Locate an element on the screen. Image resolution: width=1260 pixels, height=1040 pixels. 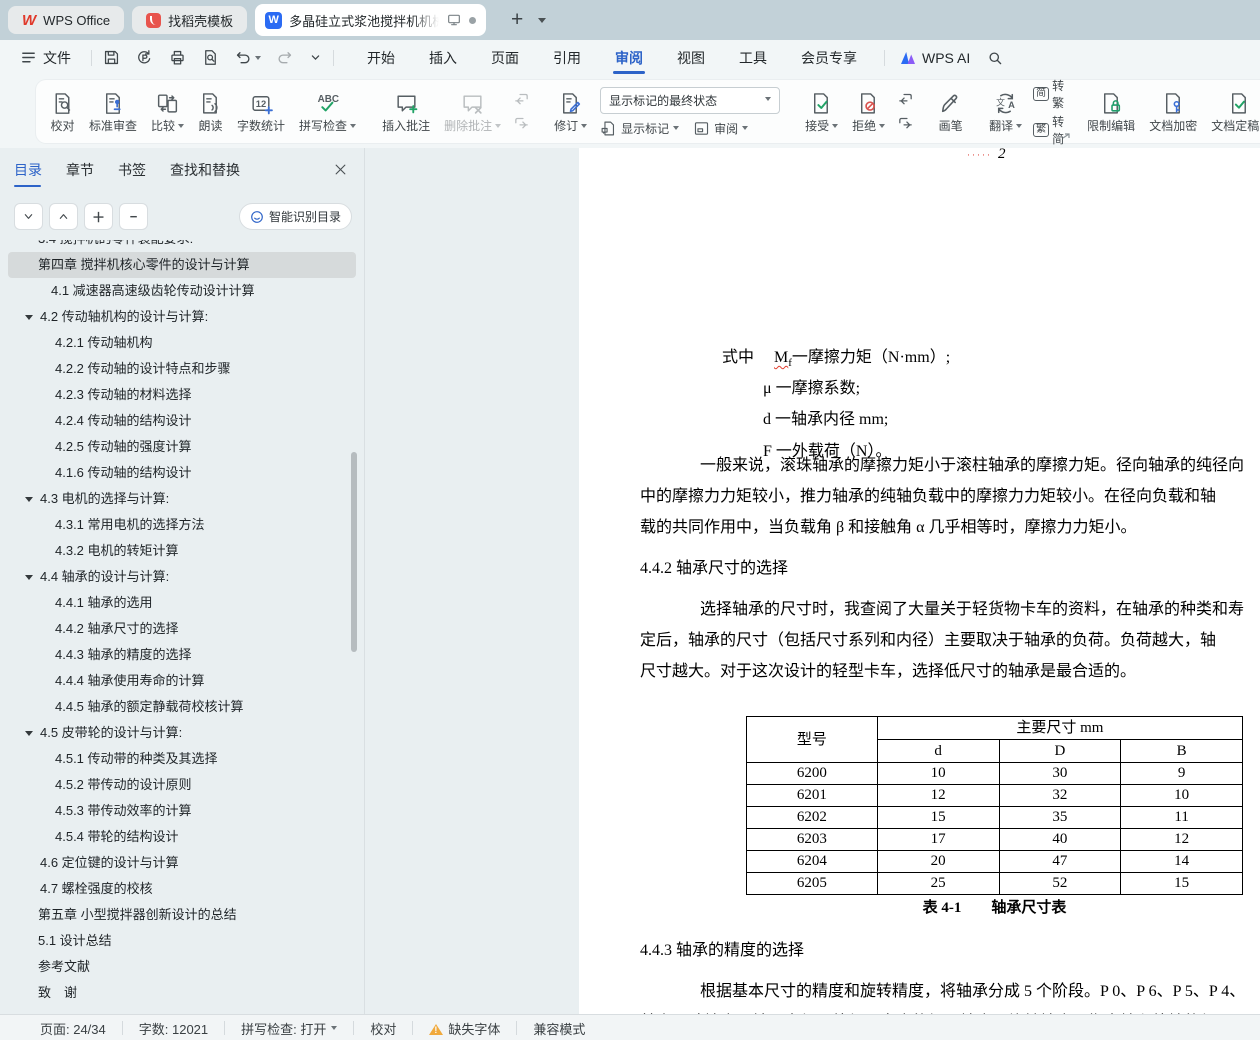
pane-tab-目录: 目录 is located at coordinates (28, 173).